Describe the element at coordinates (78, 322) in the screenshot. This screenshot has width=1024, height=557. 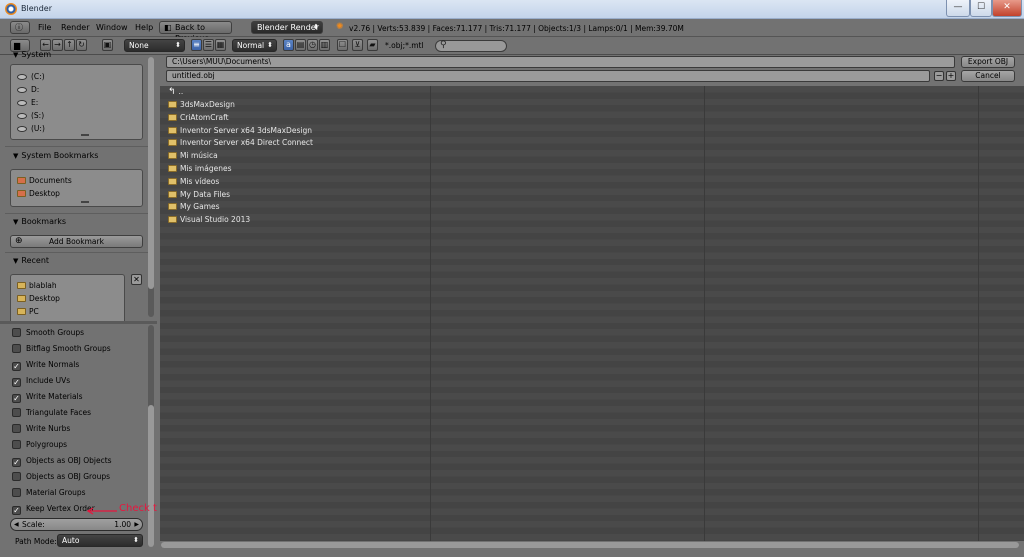
I see `region-divider` at that location.